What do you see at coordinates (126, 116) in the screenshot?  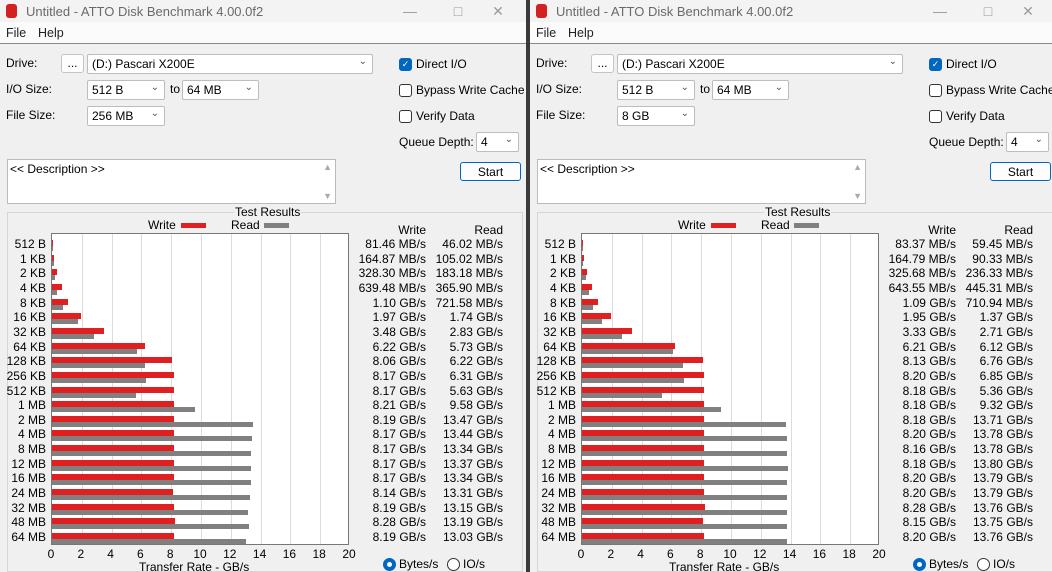 I see `file-size-select: 256 MB ⌄` at bounding box center [126, 116].